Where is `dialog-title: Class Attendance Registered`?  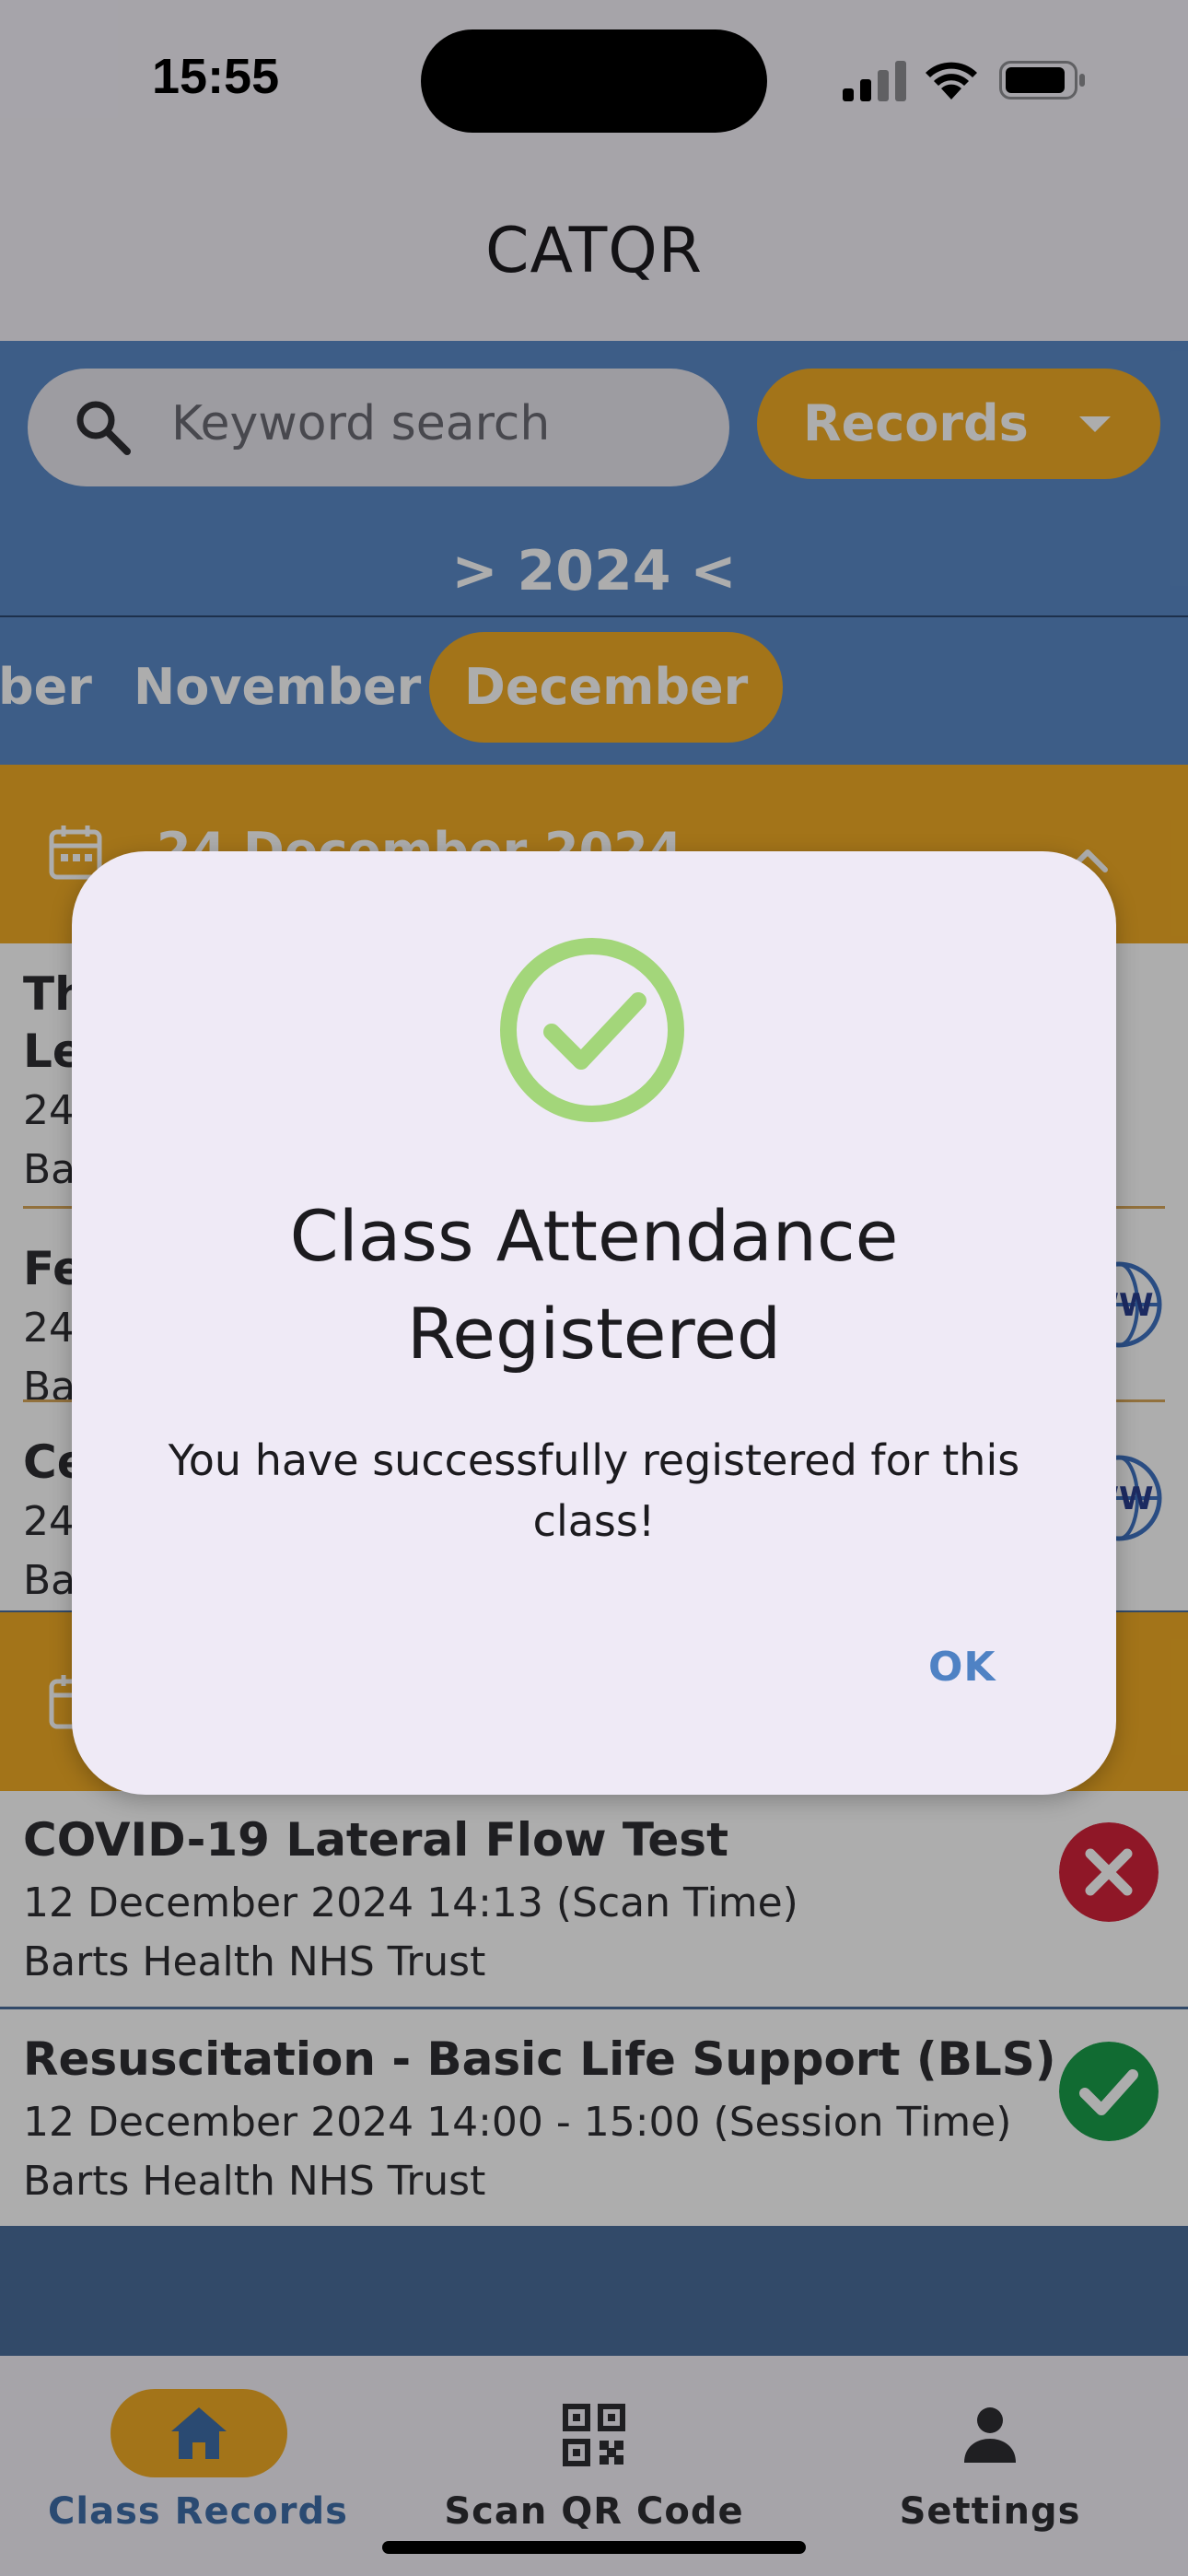
dialog-title: Class Attendance Registered is located at coordinates (594, 1285).